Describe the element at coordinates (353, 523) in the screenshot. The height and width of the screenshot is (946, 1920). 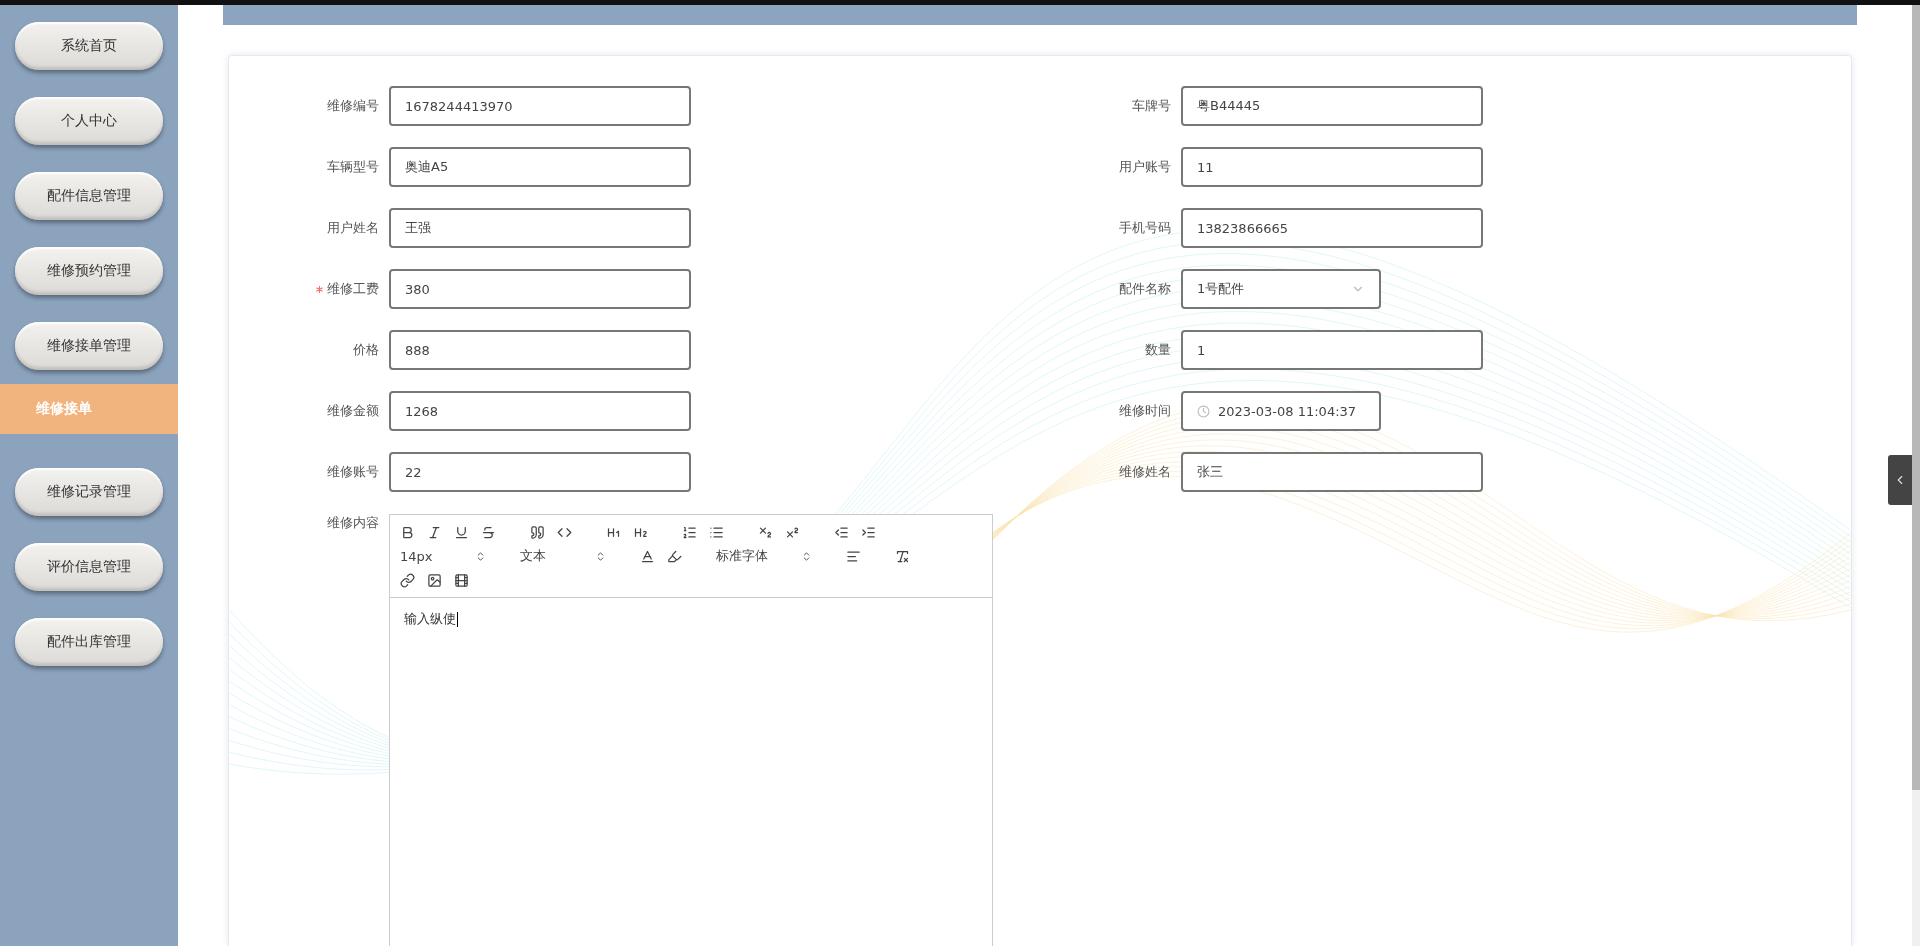
I see `field-label: 维修内容` at that location.